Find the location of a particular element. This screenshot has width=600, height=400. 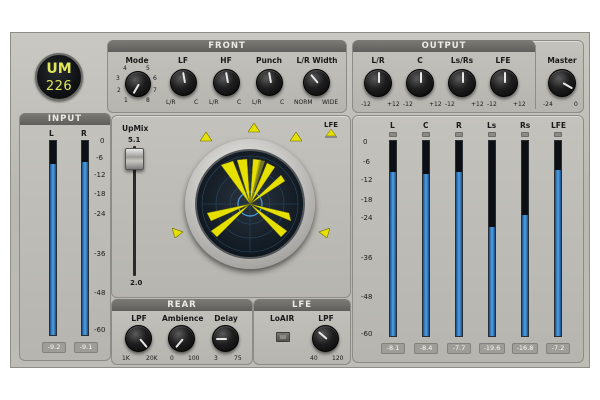

input-scale-36: -36 is located at coordinates (100, 254).